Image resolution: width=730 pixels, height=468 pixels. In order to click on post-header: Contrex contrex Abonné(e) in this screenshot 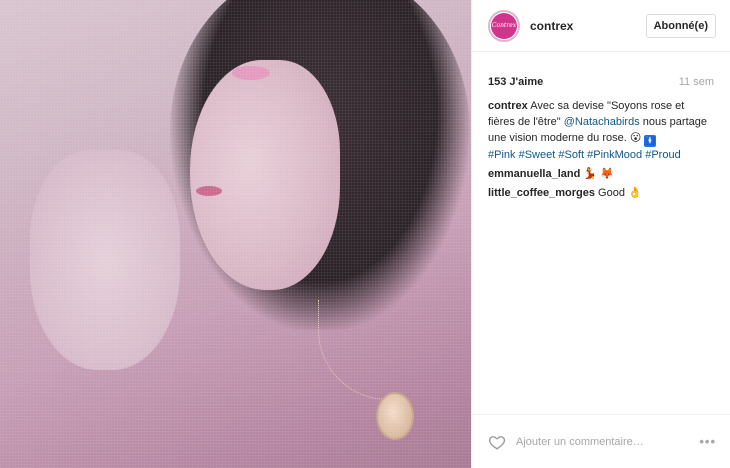, I will do `click(601, 26)`.